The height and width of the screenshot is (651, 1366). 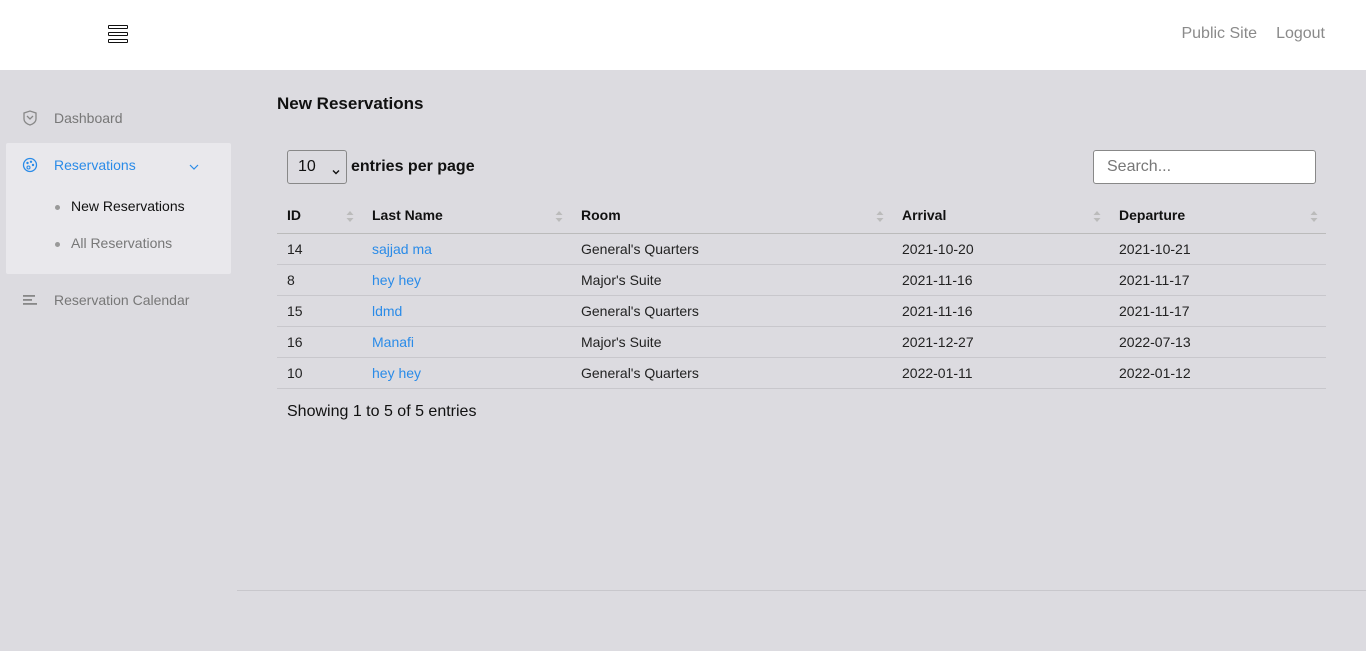 What do you see at coordinates (1000, 249) in the screenshot?
I see `cell-arrival: 2021-10-20` at bounding box center [1000, 249].